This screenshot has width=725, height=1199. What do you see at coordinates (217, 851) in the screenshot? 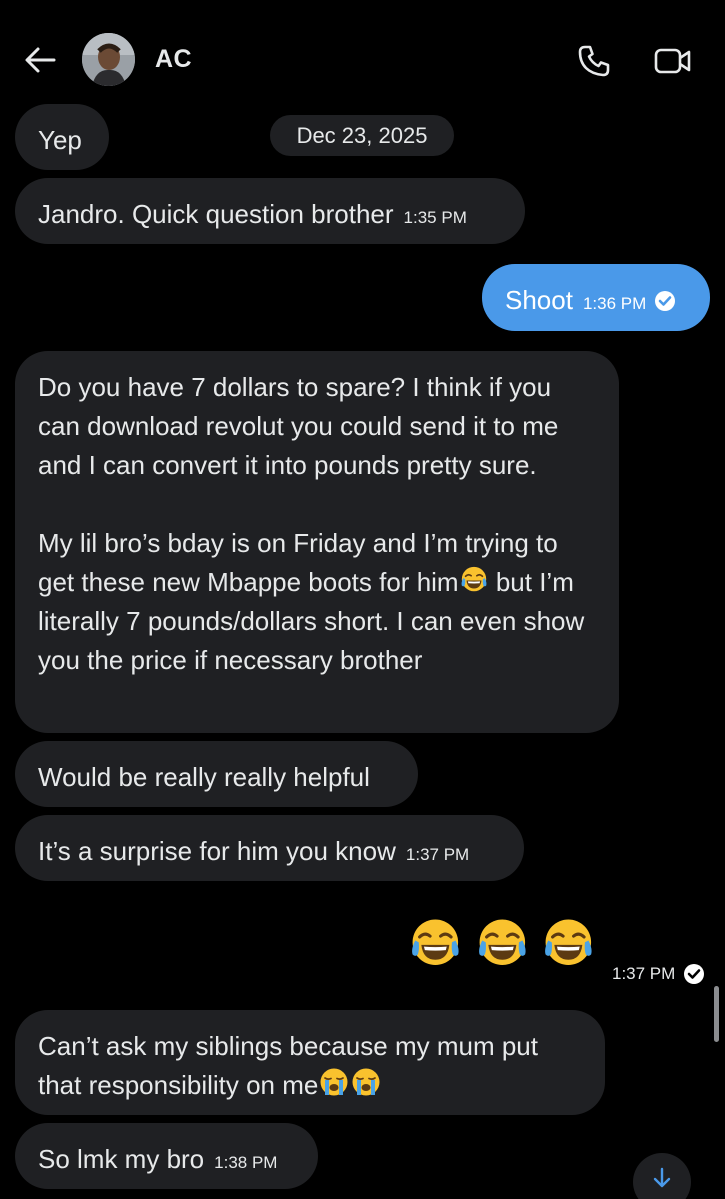
I see `message-text: It’s a surprise for him you know` at bounding box center [217, 851].